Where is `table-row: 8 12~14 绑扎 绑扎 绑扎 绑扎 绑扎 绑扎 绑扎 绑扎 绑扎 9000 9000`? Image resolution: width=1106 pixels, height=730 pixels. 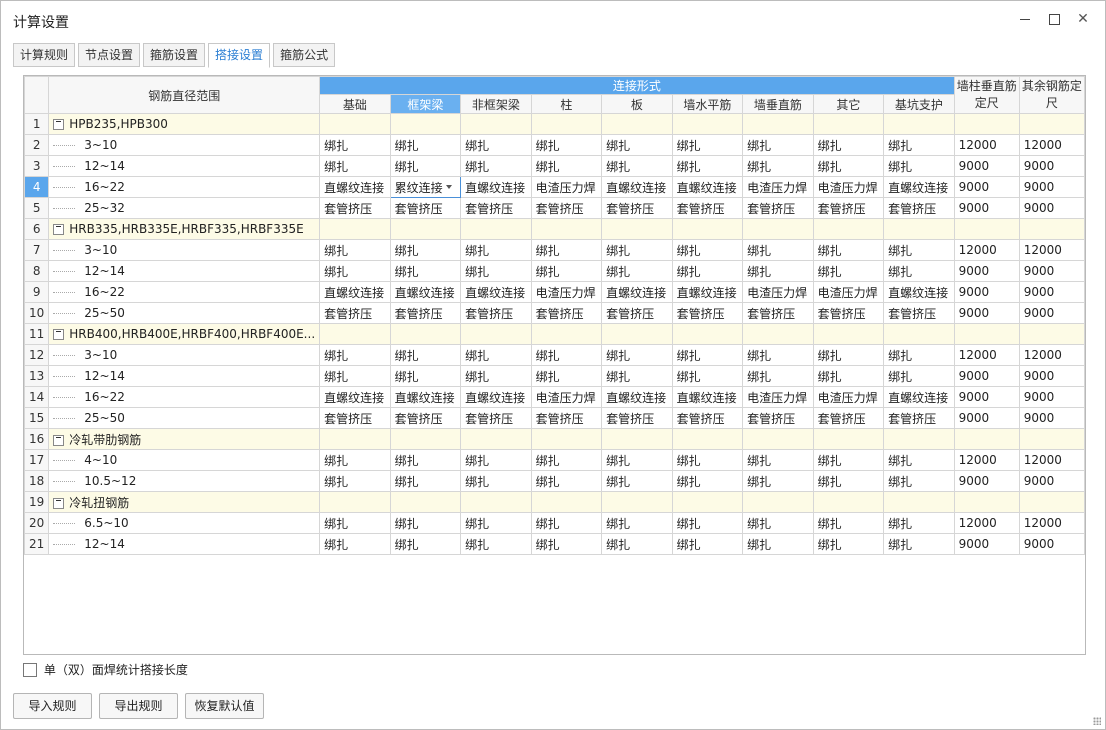
table-row: 8 12~14 绑扎 绑扎 绑扎 绑扎 绑扎 绑扎 绑扎 绑扎 绑扎 9000 9000 is located at coordinates (554, 271).